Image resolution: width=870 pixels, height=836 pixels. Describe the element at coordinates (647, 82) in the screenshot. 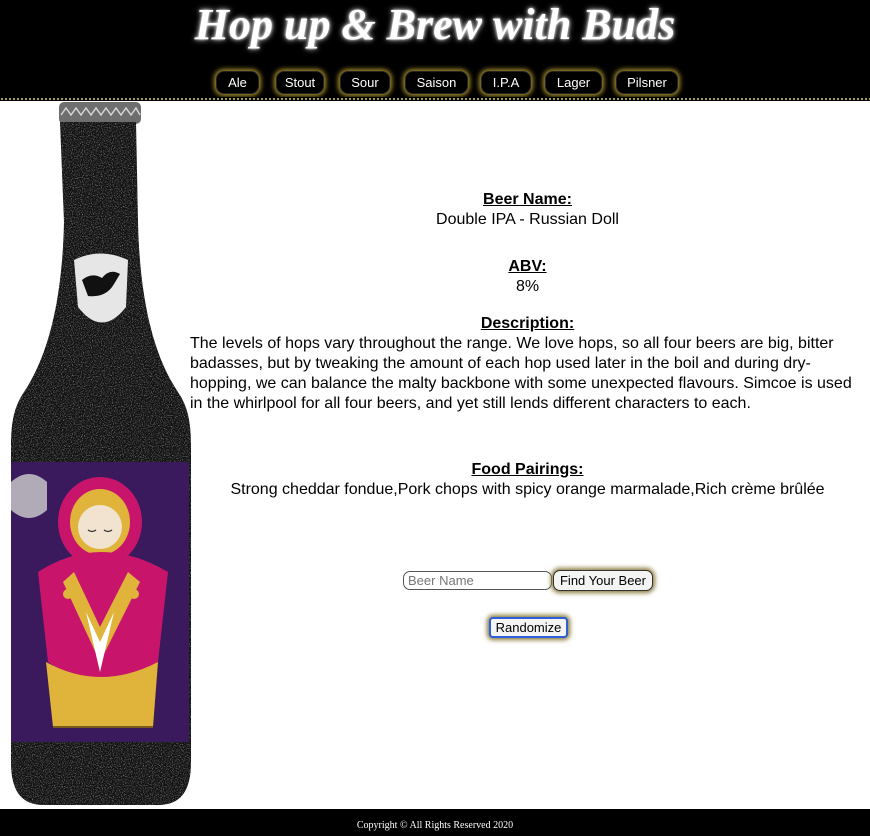

I see `nav-button-pilsner: Pilsner` at that location.